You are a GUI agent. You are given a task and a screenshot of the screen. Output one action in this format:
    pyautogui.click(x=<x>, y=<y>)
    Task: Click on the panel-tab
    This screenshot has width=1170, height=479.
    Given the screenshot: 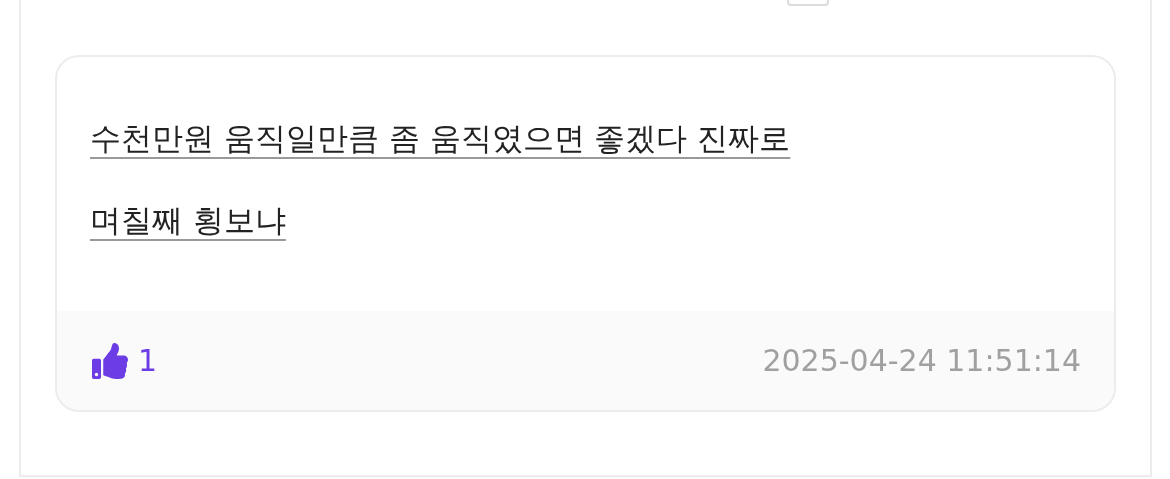 What is the action you would take?
    pyautogui.click(x=808, y=3)
    